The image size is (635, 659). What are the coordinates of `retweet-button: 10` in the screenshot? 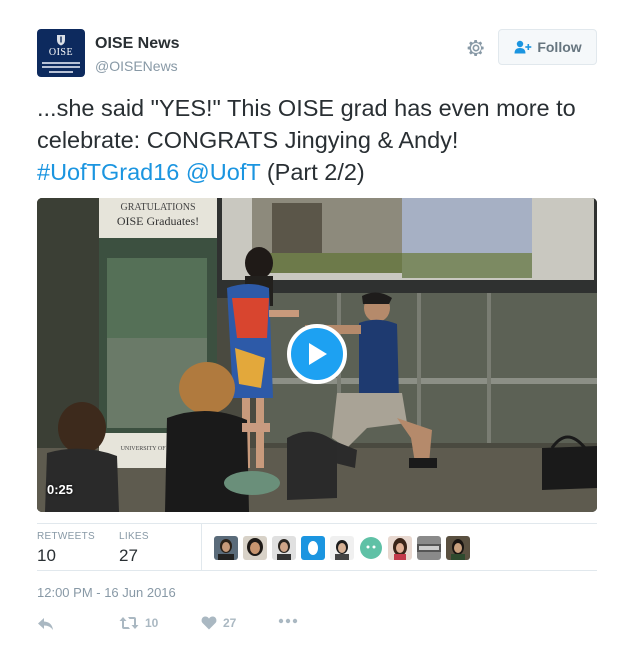 It's located at (138, 623).